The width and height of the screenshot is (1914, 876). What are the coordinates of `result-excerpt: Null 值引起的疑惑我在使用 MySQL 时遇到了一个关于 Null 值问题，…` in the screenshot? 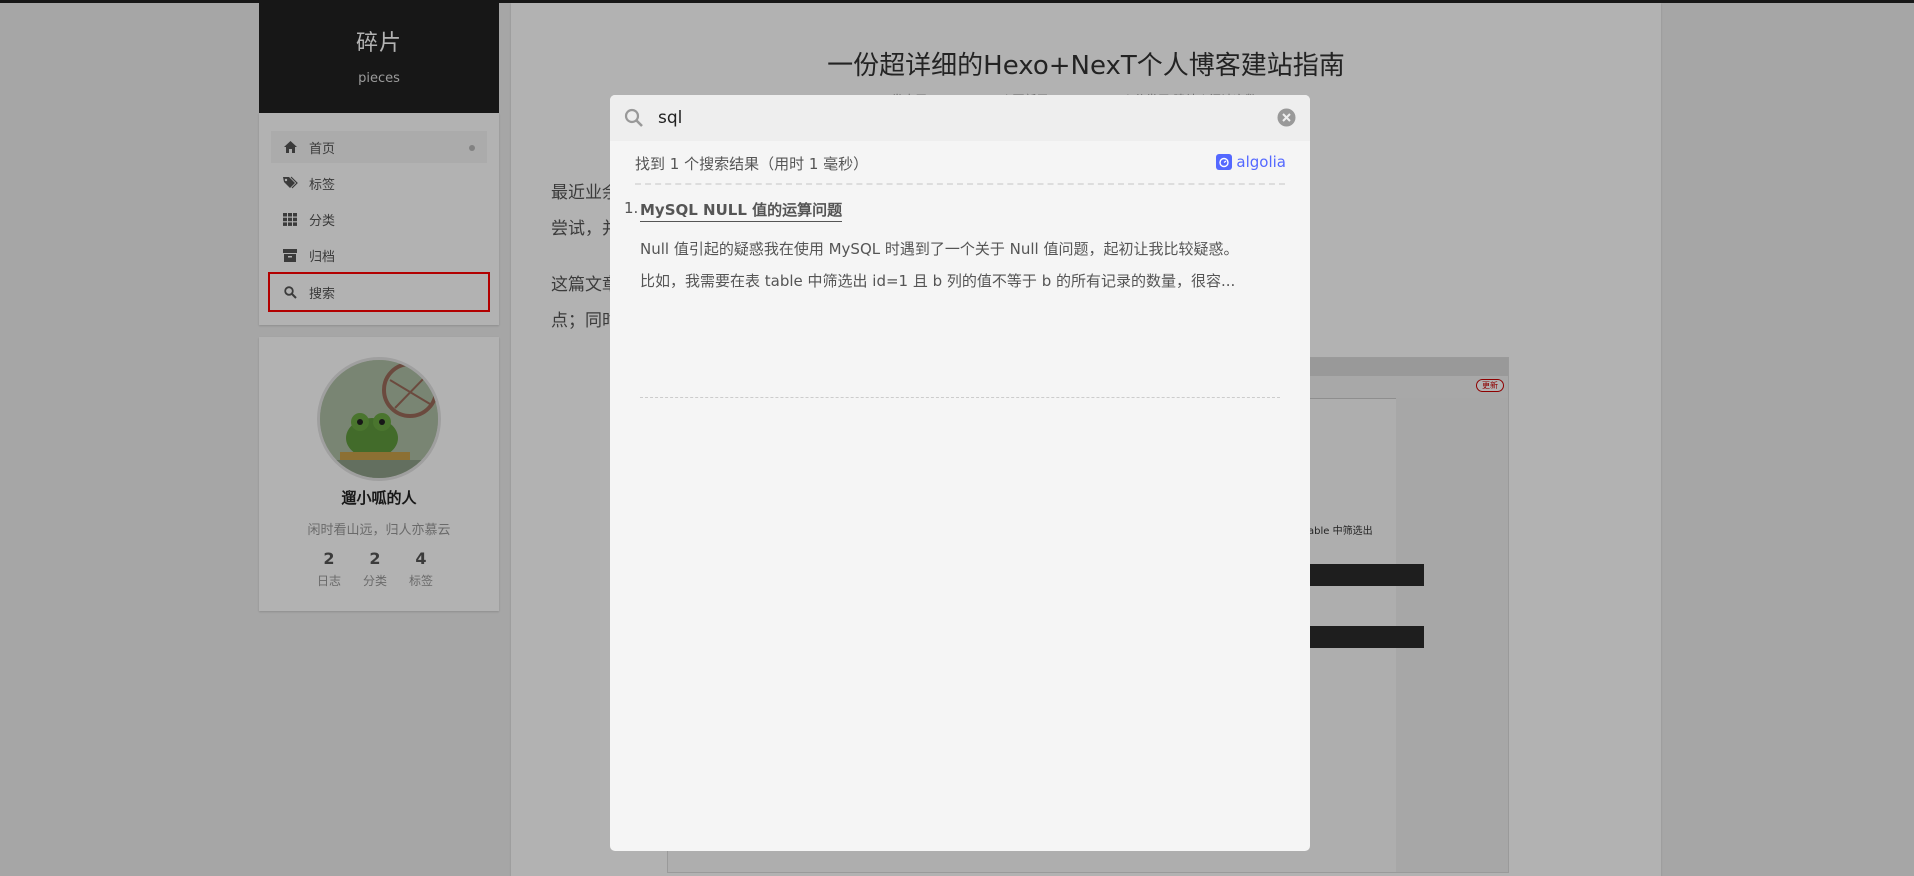 It's located at (960, 265).